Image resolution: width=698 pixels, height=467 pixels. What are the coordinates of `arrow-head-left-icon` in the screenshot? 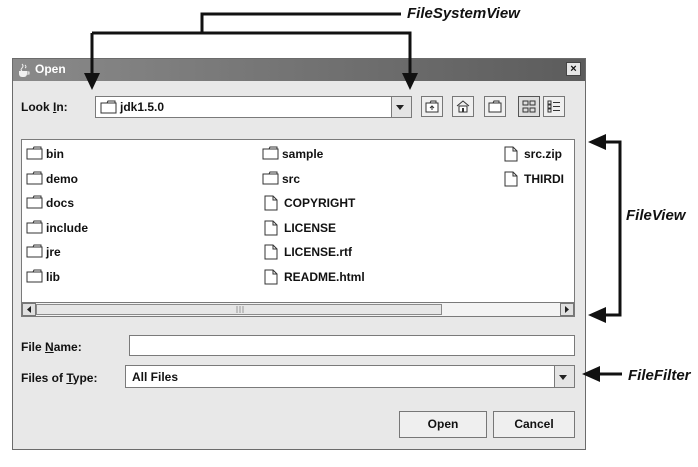 It's located at (92, 81).